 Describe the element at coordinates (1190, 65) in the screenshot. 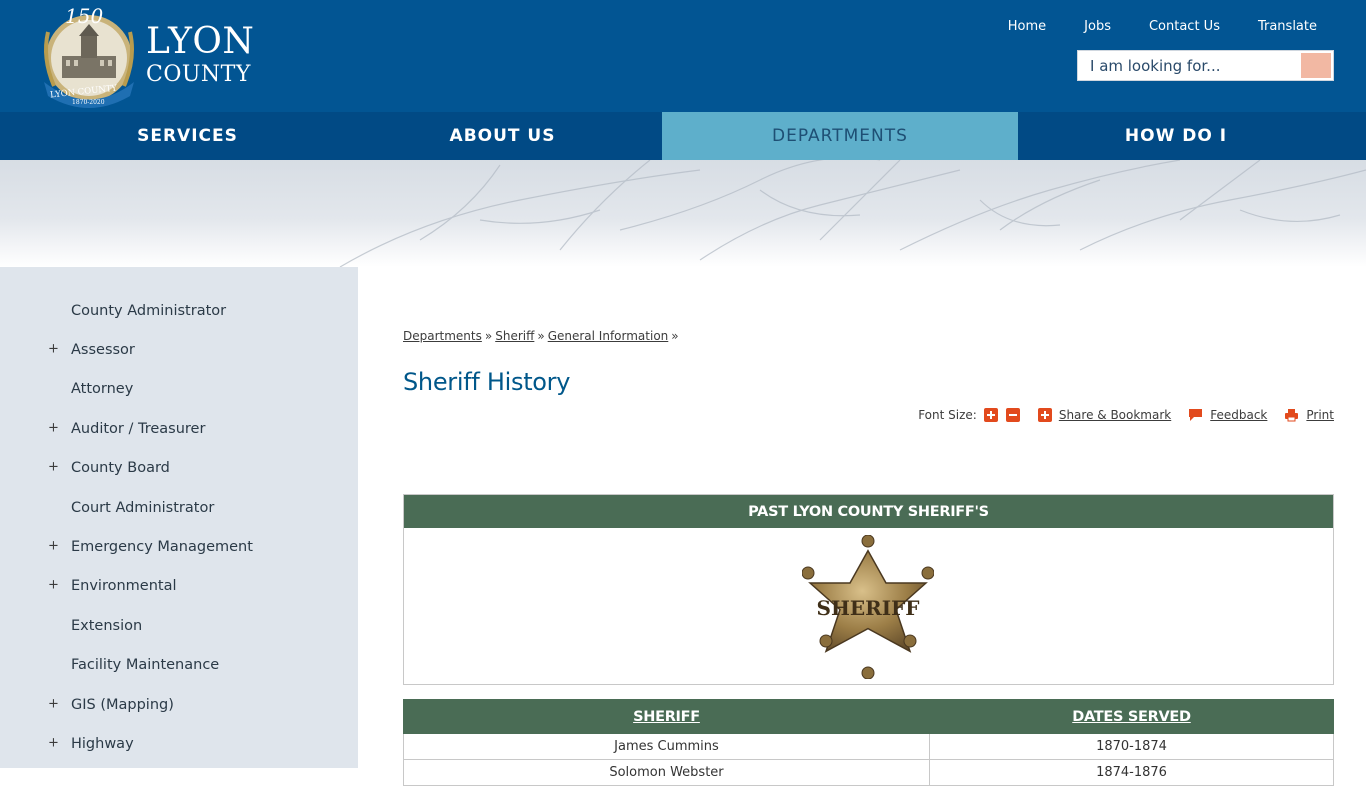

I see `search-input` at that location.